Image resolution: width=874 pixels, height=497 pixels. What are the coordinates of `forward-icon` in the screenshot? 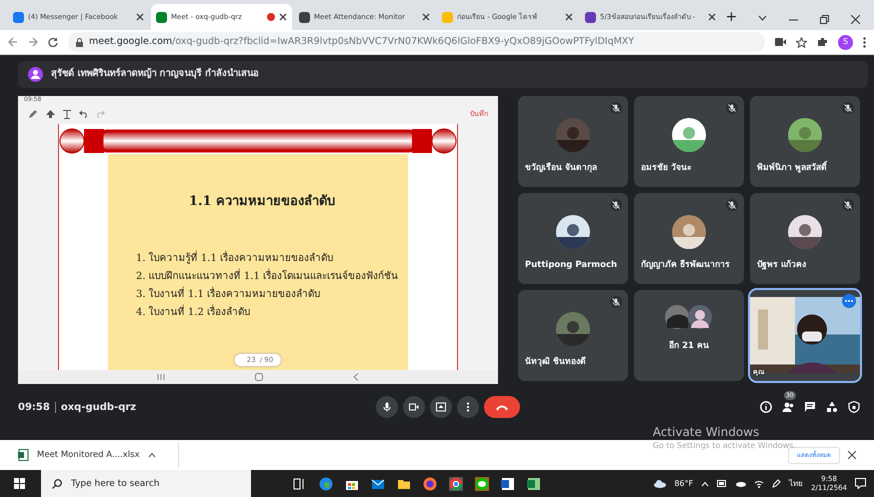 It's located at (33, 42).